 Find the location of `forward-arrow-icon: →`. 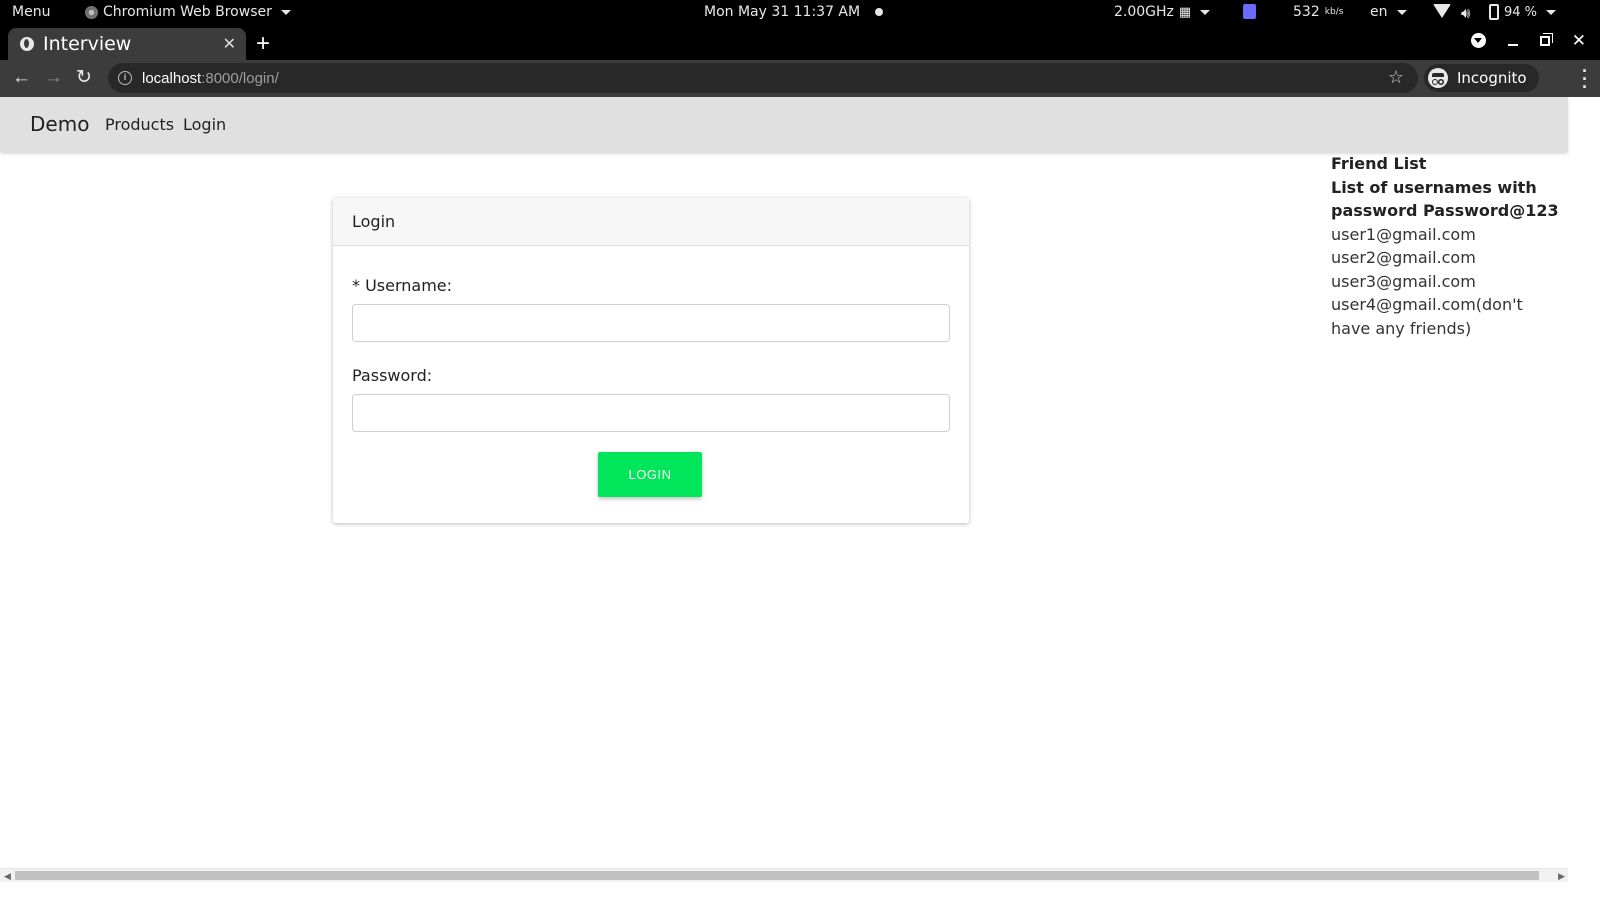

forward-arrow-icon: → is located at coordinates (53, 77).